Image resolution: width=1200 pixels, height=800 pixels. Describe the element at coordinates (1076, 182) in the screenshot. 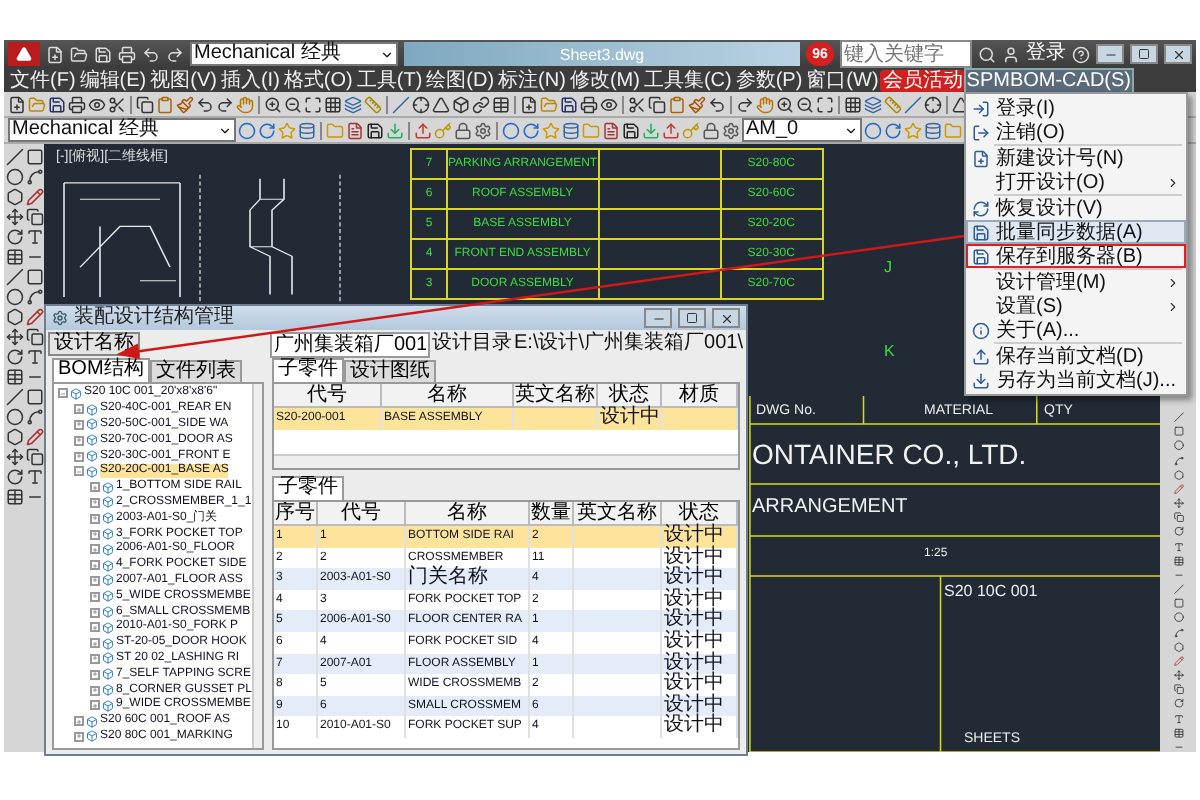

I see `menu-item: 打开设计(O)` at that location.